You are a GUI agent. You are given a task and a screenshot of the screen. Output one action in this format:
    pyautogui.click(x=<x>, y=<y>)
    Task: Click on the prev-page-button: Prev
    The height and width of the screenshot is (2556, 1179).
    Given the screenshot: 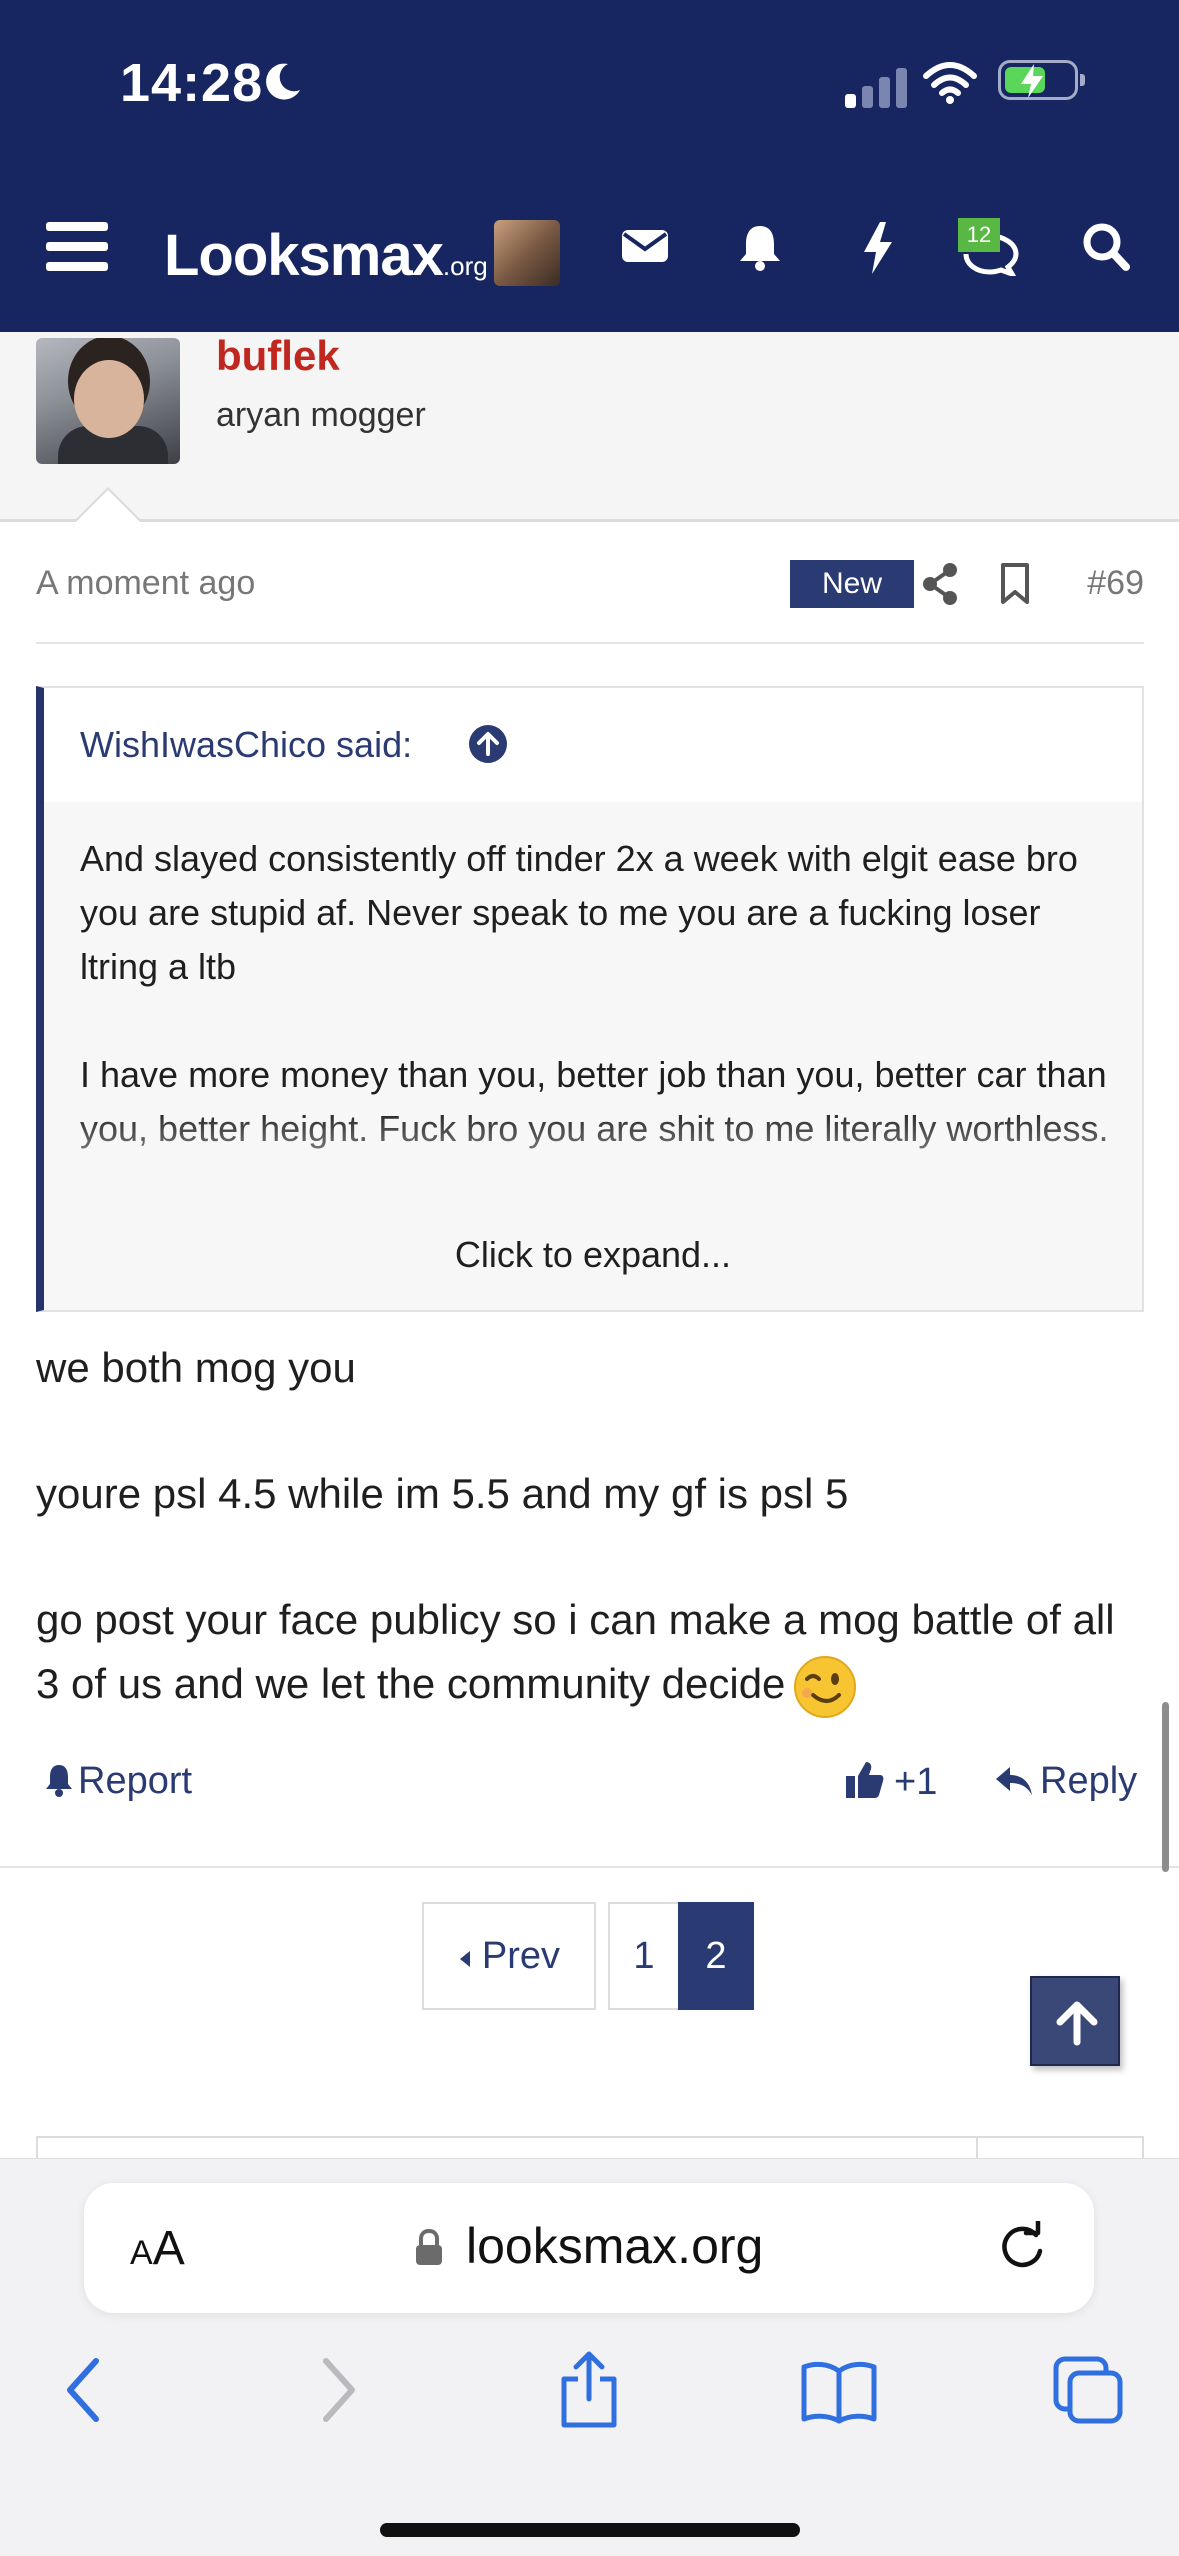 What is the action you would take?
    pyautogui.click(x=509, y=1956)
    